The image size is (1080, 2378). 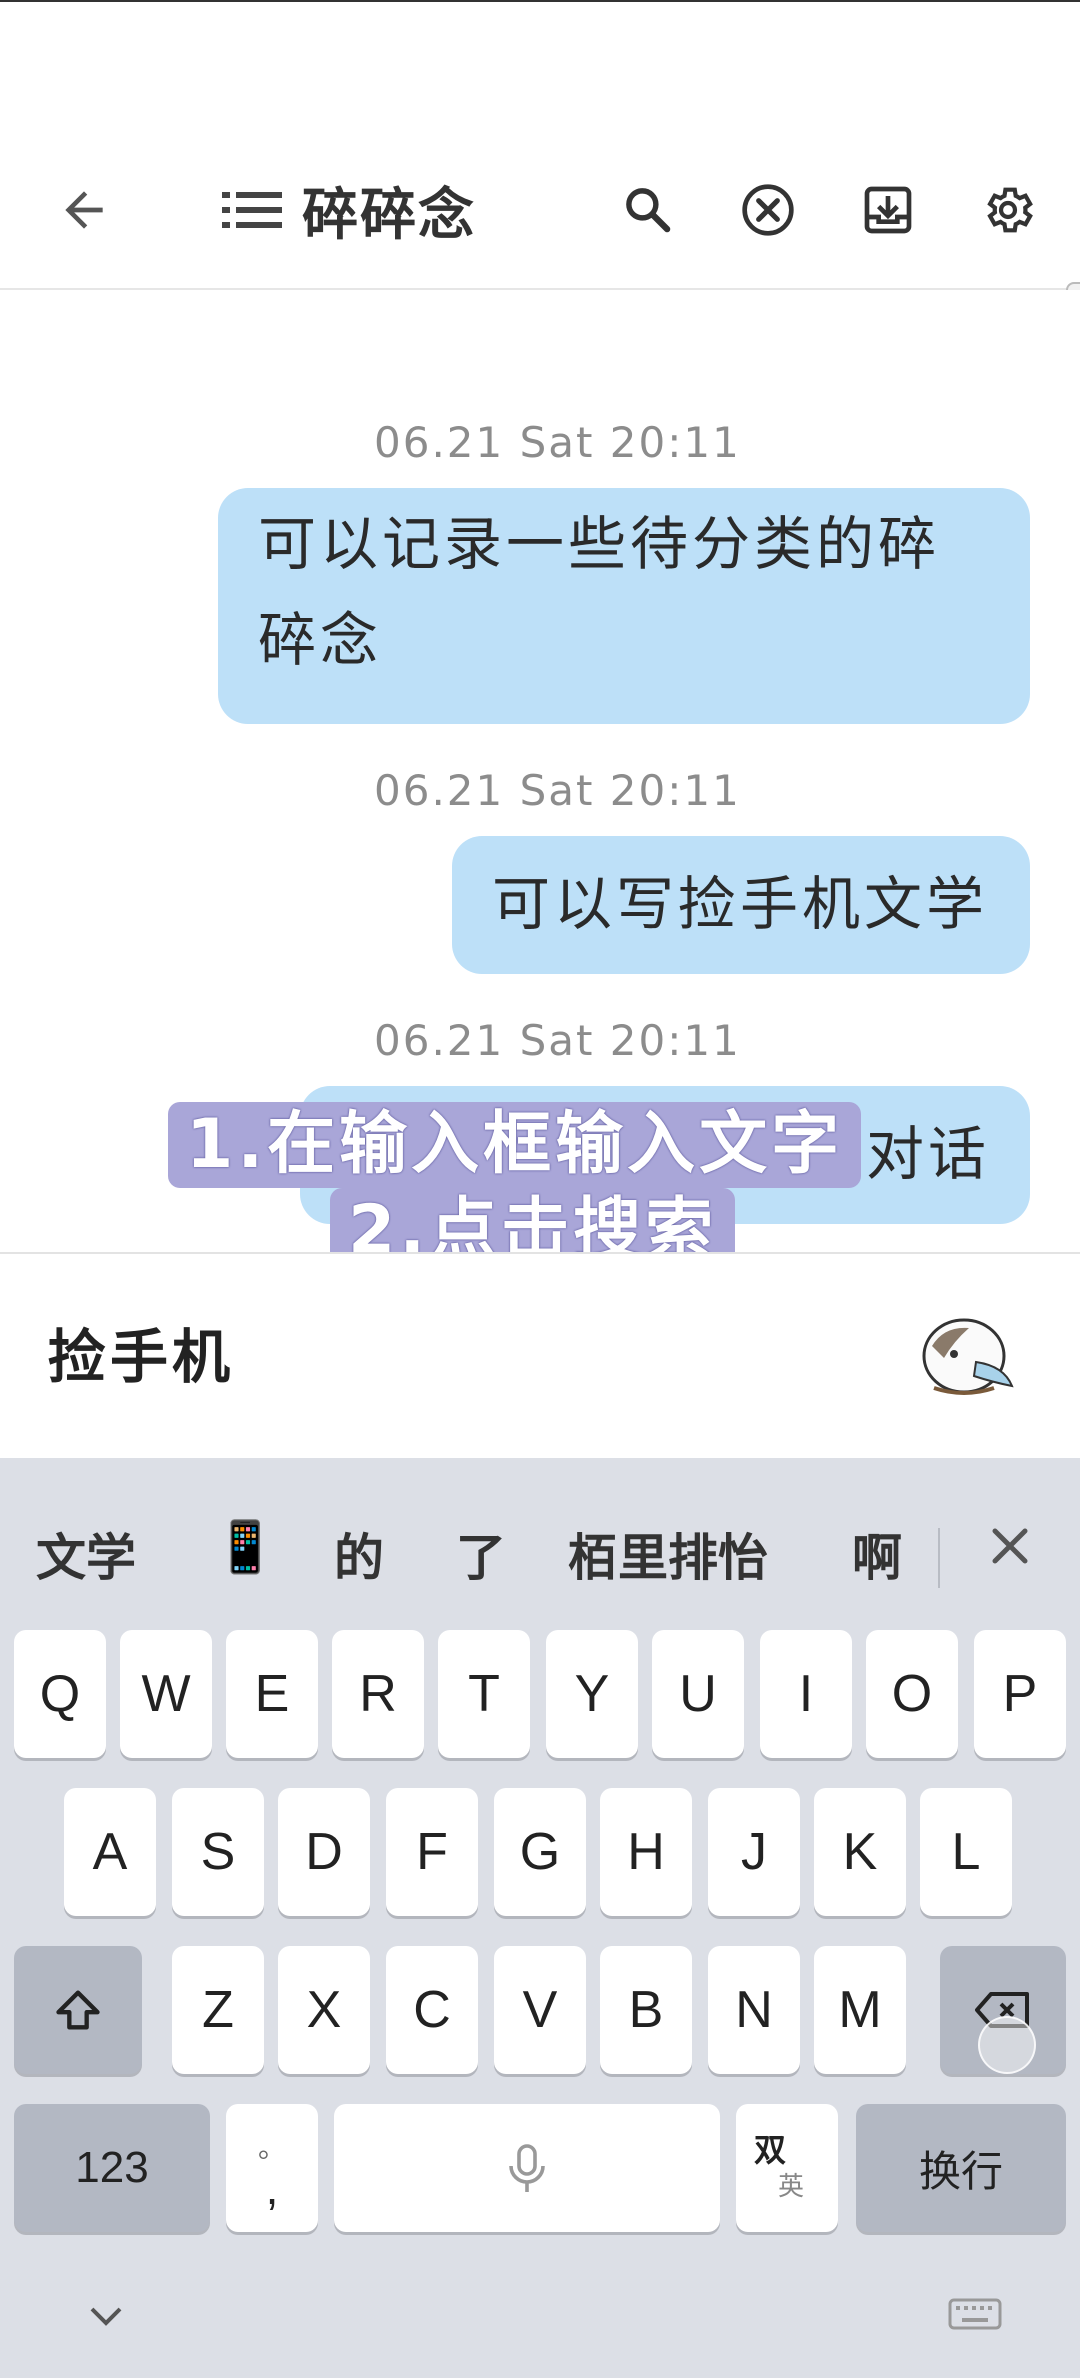 I want to click on top-app-bar: 碎碎念, so click(x=540, y=210).